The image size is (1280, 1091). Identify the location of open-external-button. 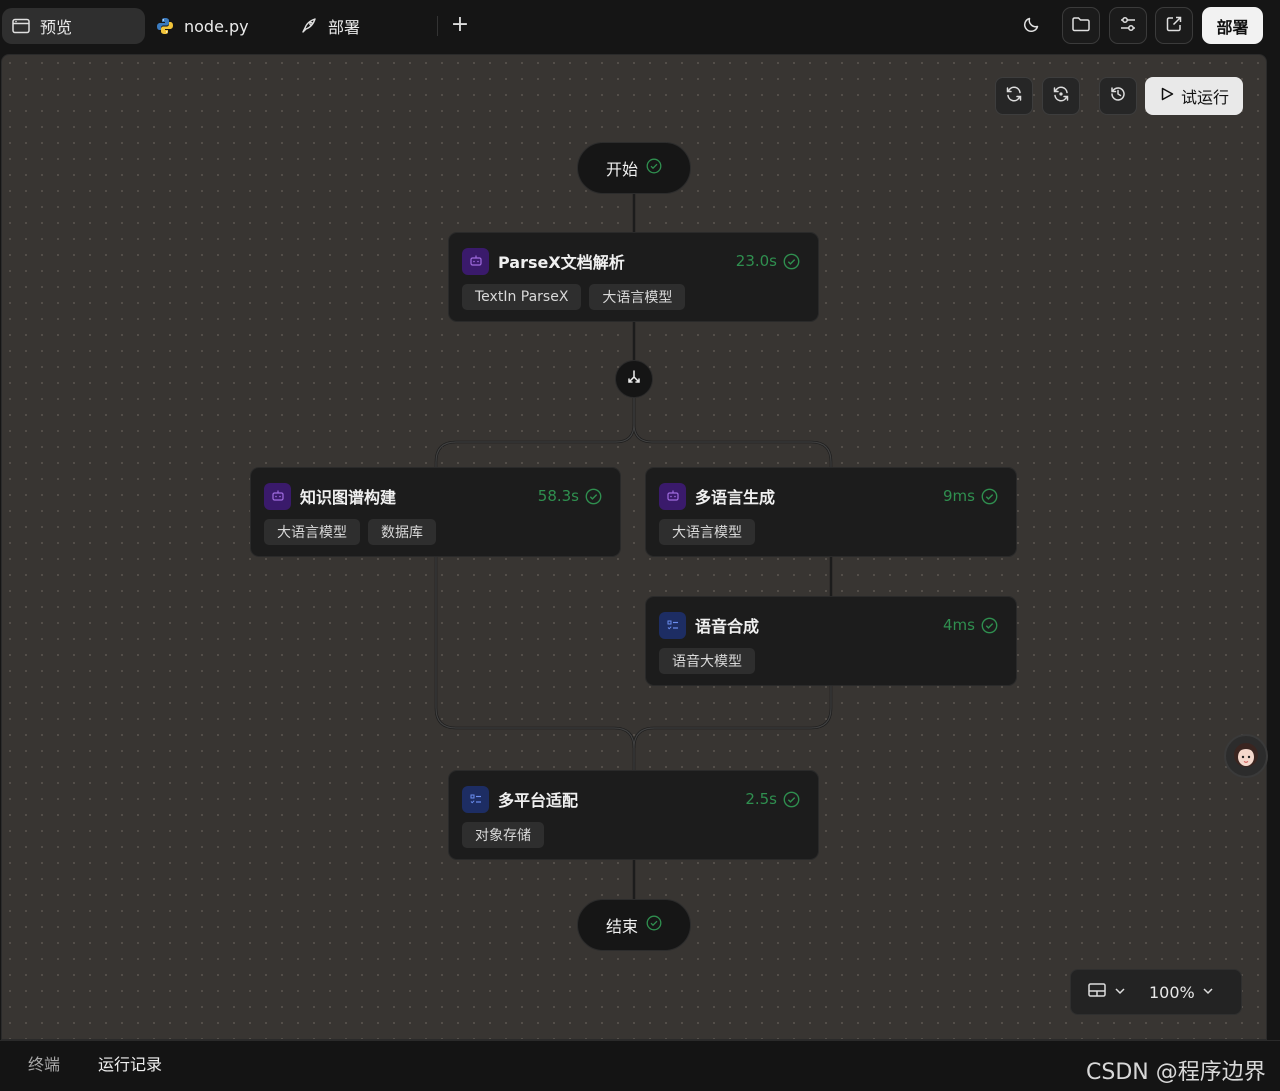
(1174, 25).